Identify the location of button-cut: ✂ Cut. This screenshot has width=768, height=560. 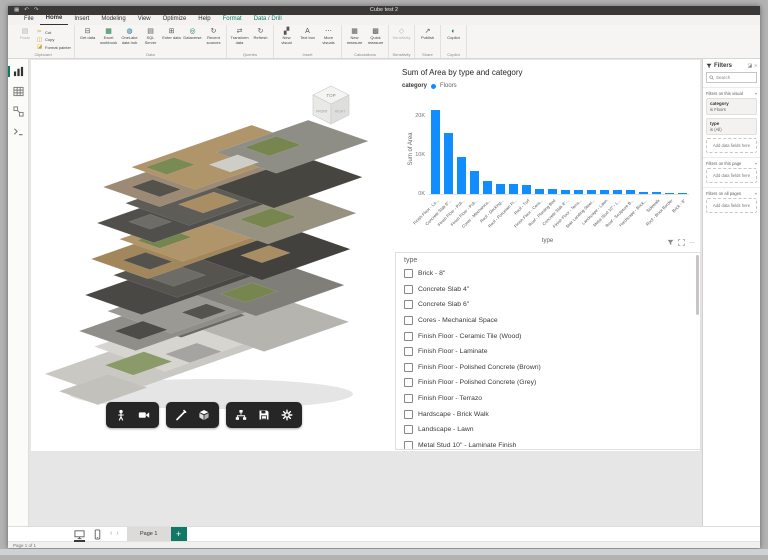
(54, 32).